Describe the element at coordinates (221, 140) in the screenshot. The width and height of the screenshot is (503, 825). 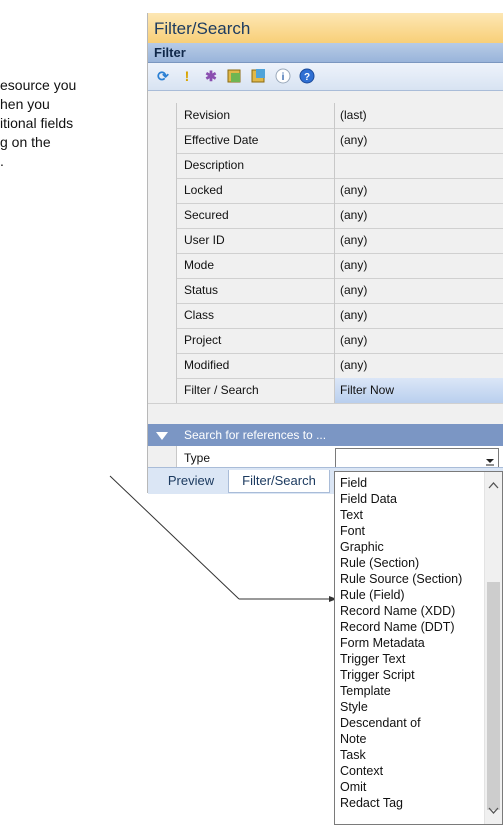
I see `property-name: Effective Date` at that location.